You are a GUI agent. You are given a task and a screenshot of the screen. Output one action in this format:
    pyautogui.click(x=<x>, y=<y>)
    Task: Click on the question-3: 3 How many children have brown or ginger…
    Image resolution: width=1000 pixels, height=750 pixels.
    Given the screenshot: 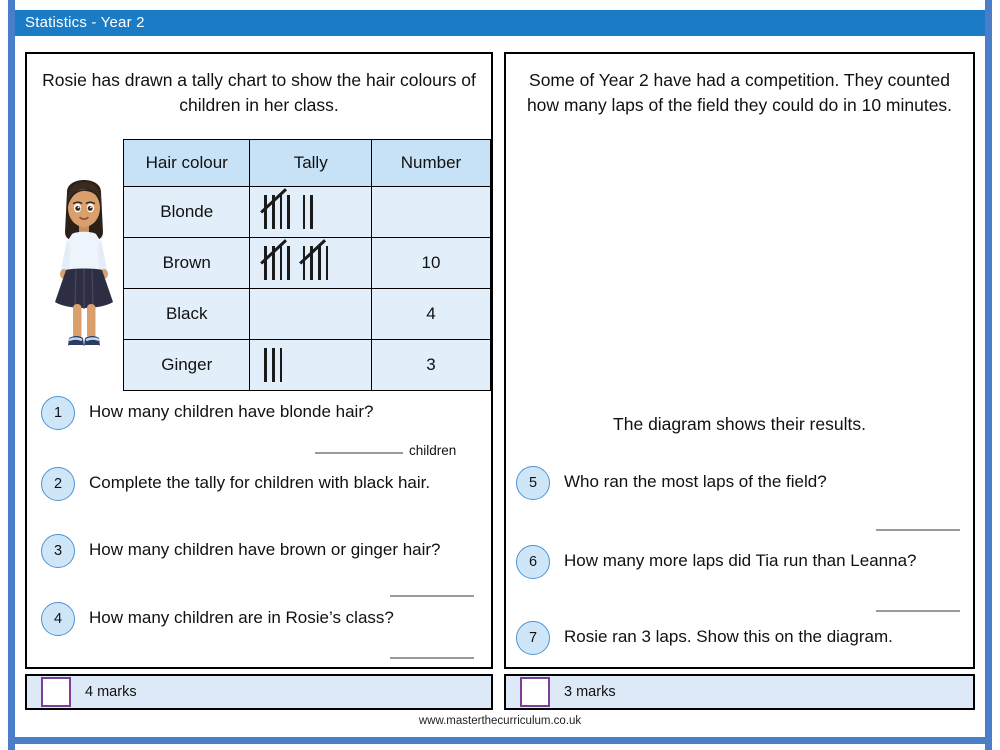 What is the action you would take?
    pyautogui.click(x=266, y=551)
    